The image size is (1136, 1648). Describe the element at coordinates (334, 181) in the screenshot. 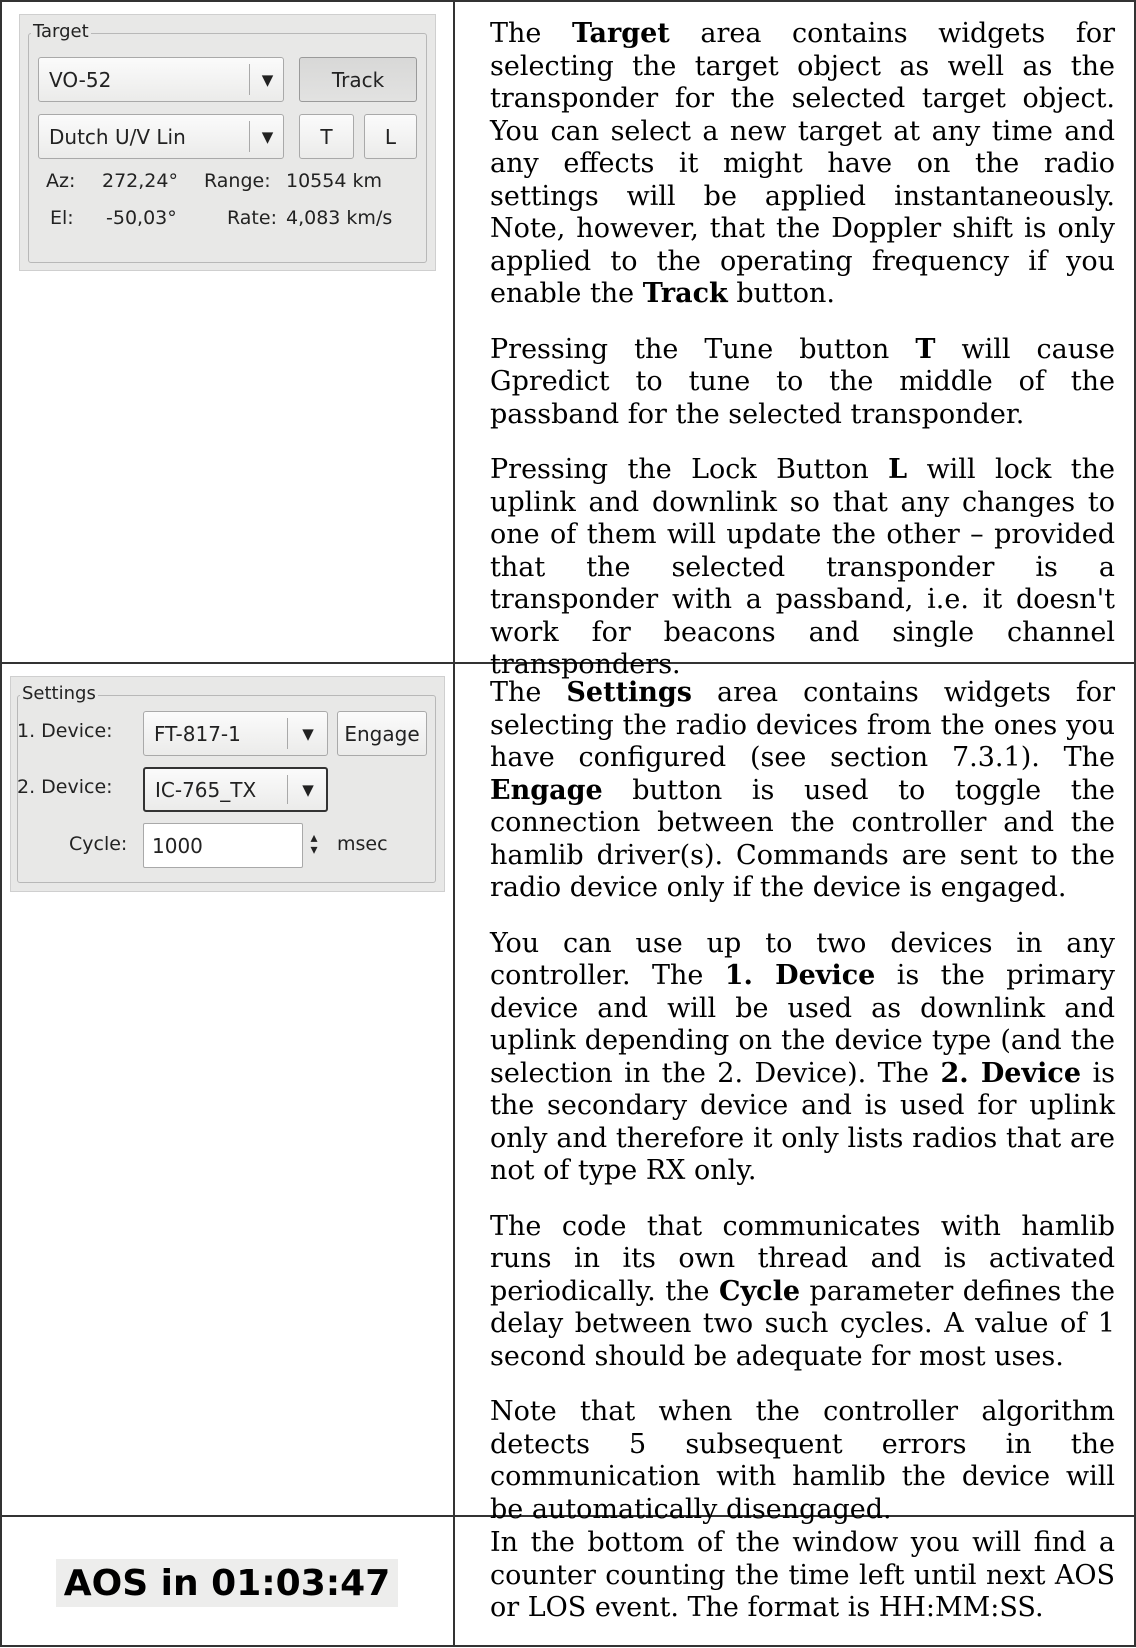

I see `range-value: 10554 km` at that location.